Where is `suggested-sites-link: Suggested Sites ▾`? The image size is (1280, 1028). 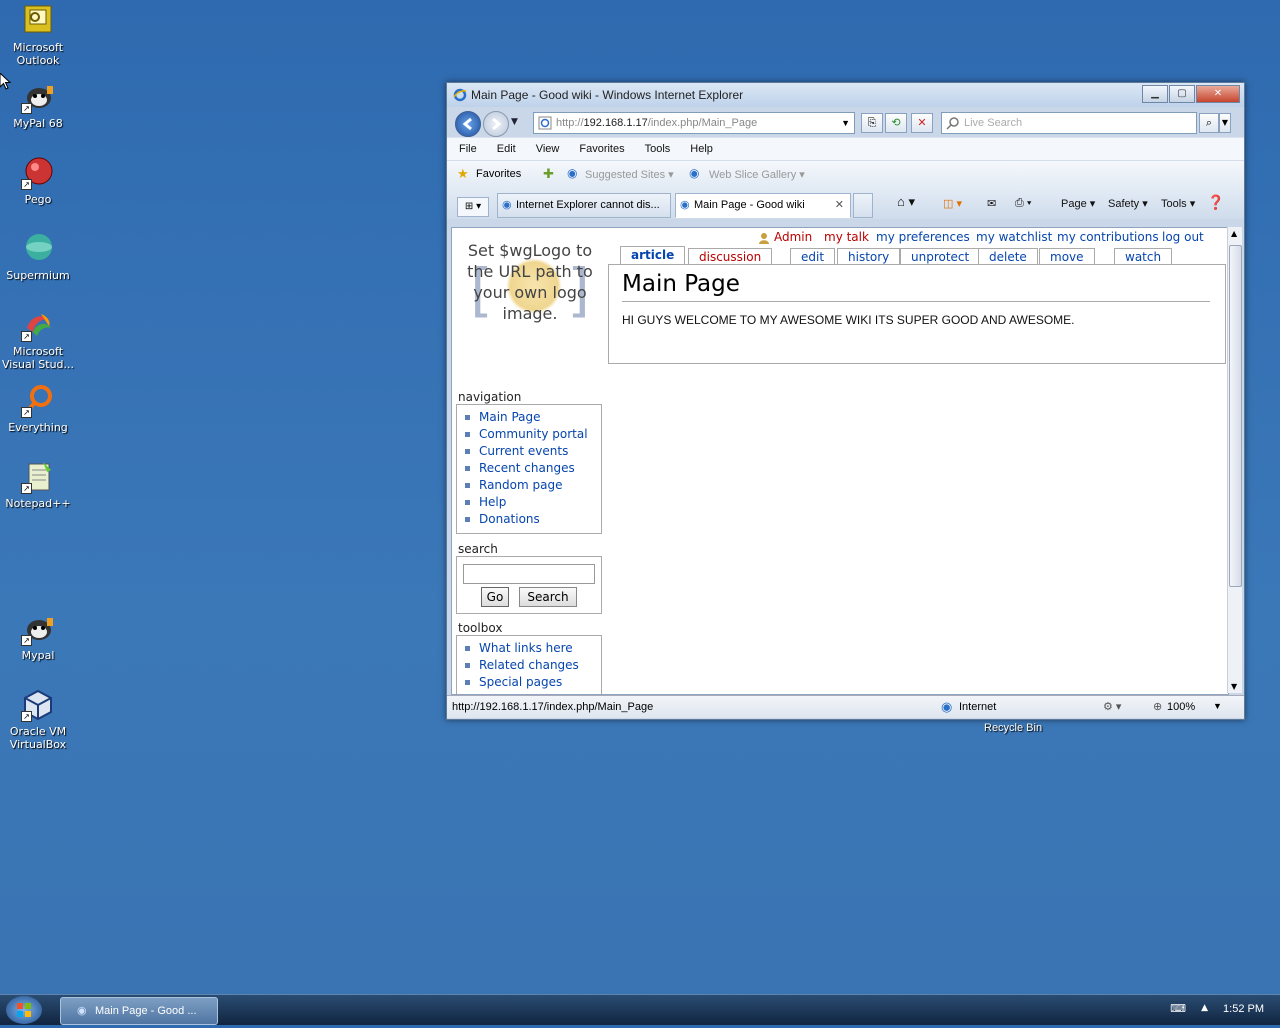 suggested-sites-link: Suggested Sites ▾ is located at coordinates (629, 174).